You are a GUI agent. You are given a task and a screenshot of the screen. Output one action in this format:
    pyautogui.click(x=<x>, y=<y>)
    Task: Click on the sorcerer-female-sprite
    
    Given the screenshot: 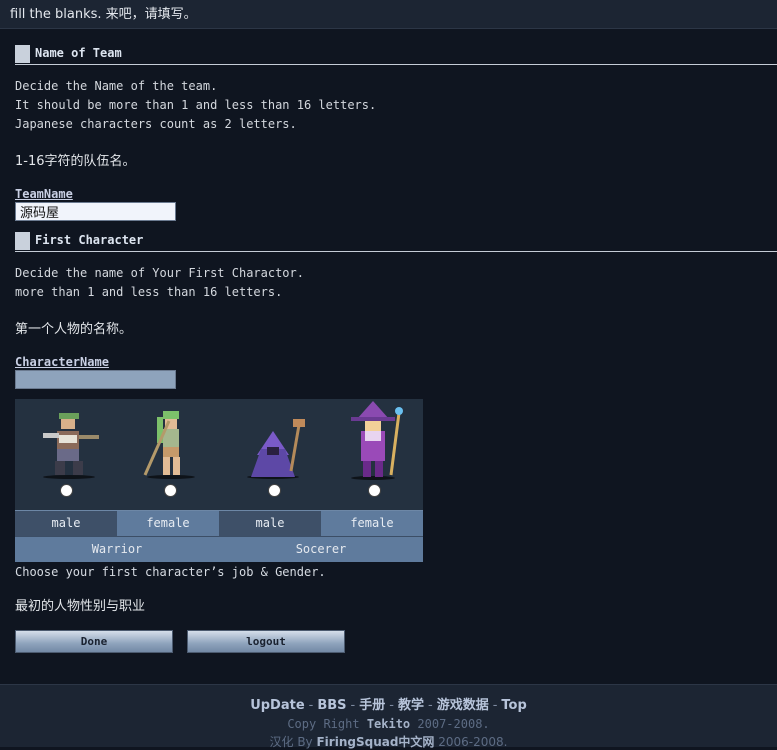 What is the action you would take?
    pyautogui.click(x=373, y=443)
    